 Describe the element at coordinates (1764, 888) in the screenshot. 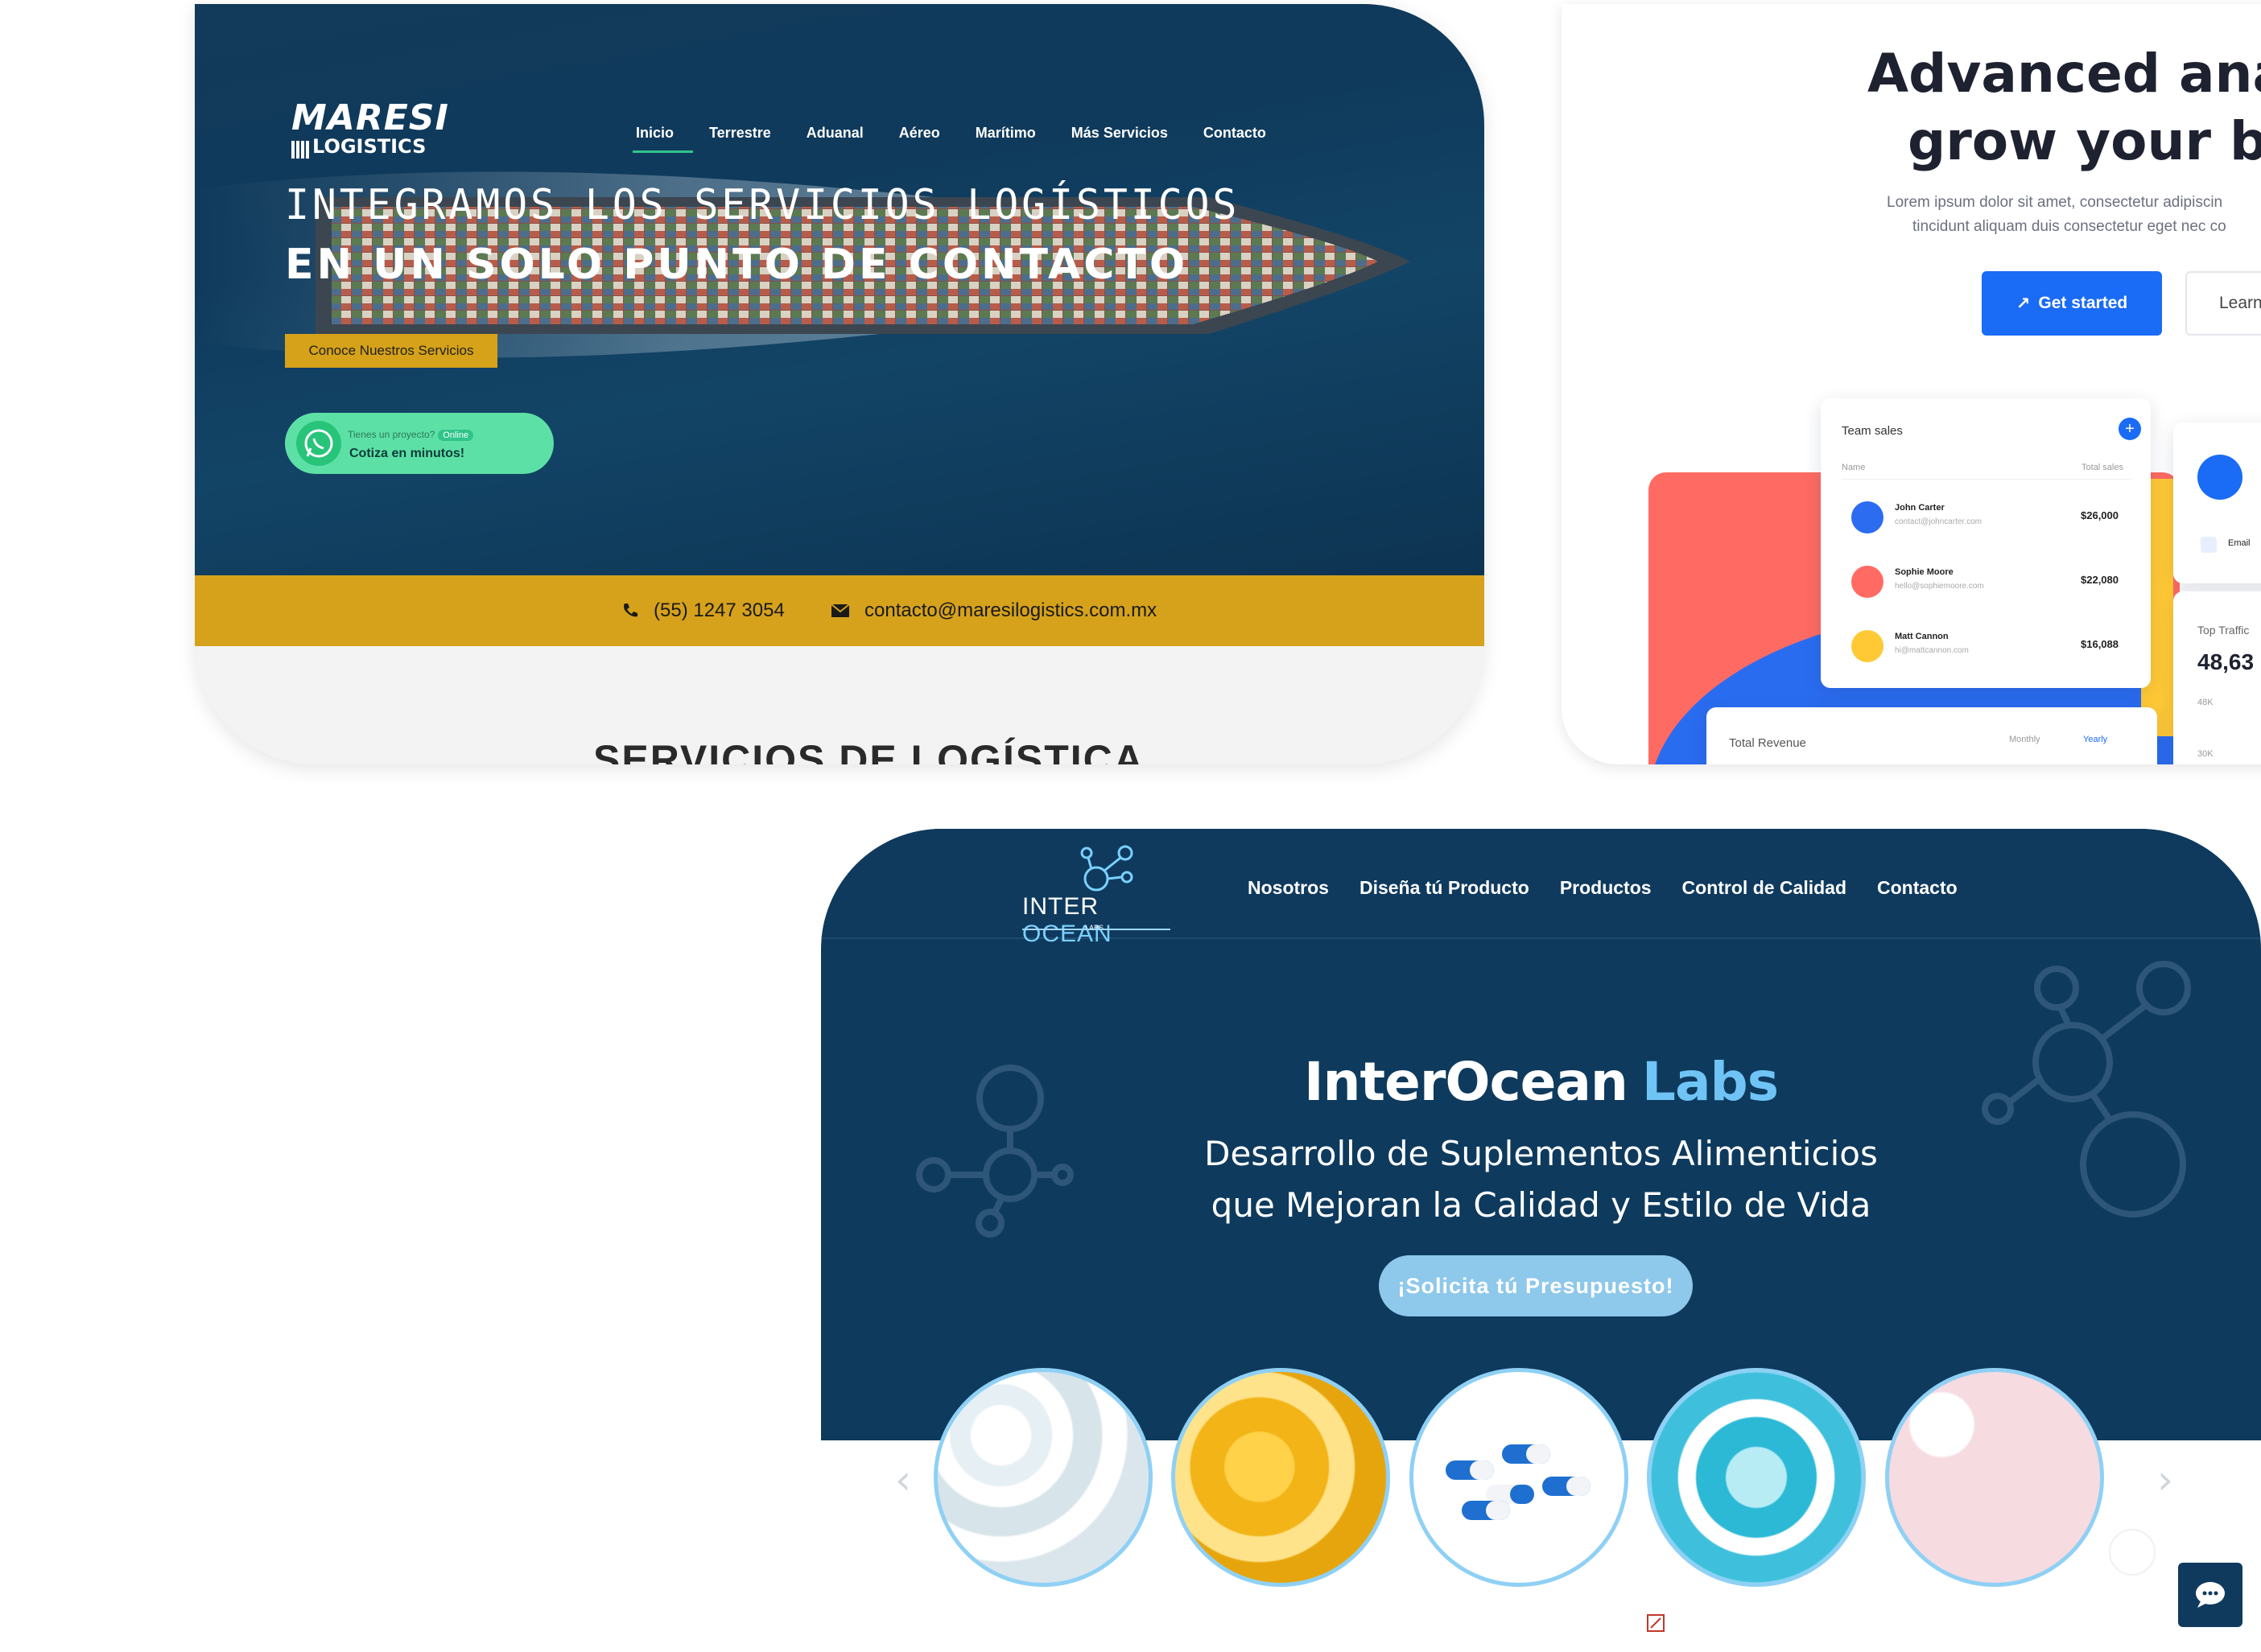

I see `nav-control-calidad: Control de Calidad` at that location.